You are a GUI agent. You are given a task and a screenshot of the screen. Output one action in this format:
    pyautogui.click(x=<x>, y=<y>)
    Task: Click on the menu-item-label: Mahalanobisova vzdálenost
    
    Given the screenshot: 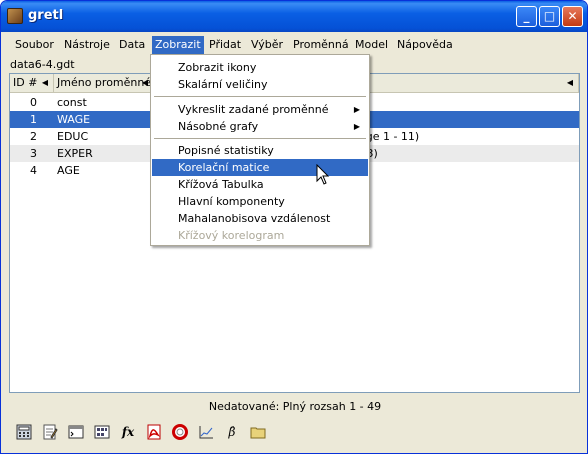 What is the action you would take?
    pyautogui.click(x=254, y=218)
    